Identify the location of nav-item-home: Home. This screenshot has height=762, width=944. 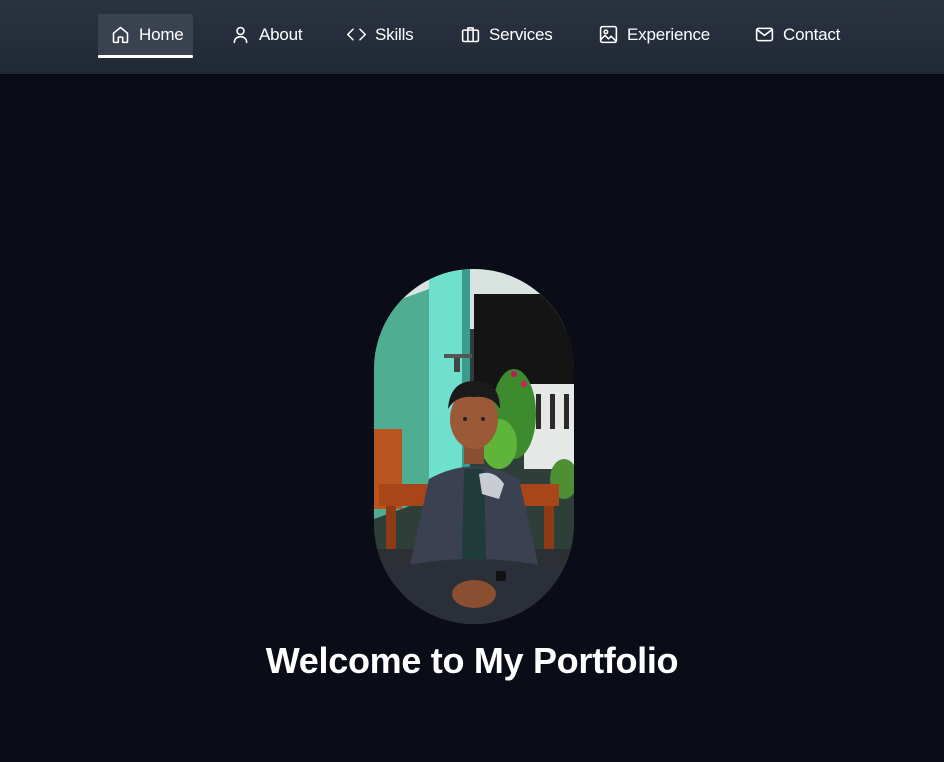
(145, 36).